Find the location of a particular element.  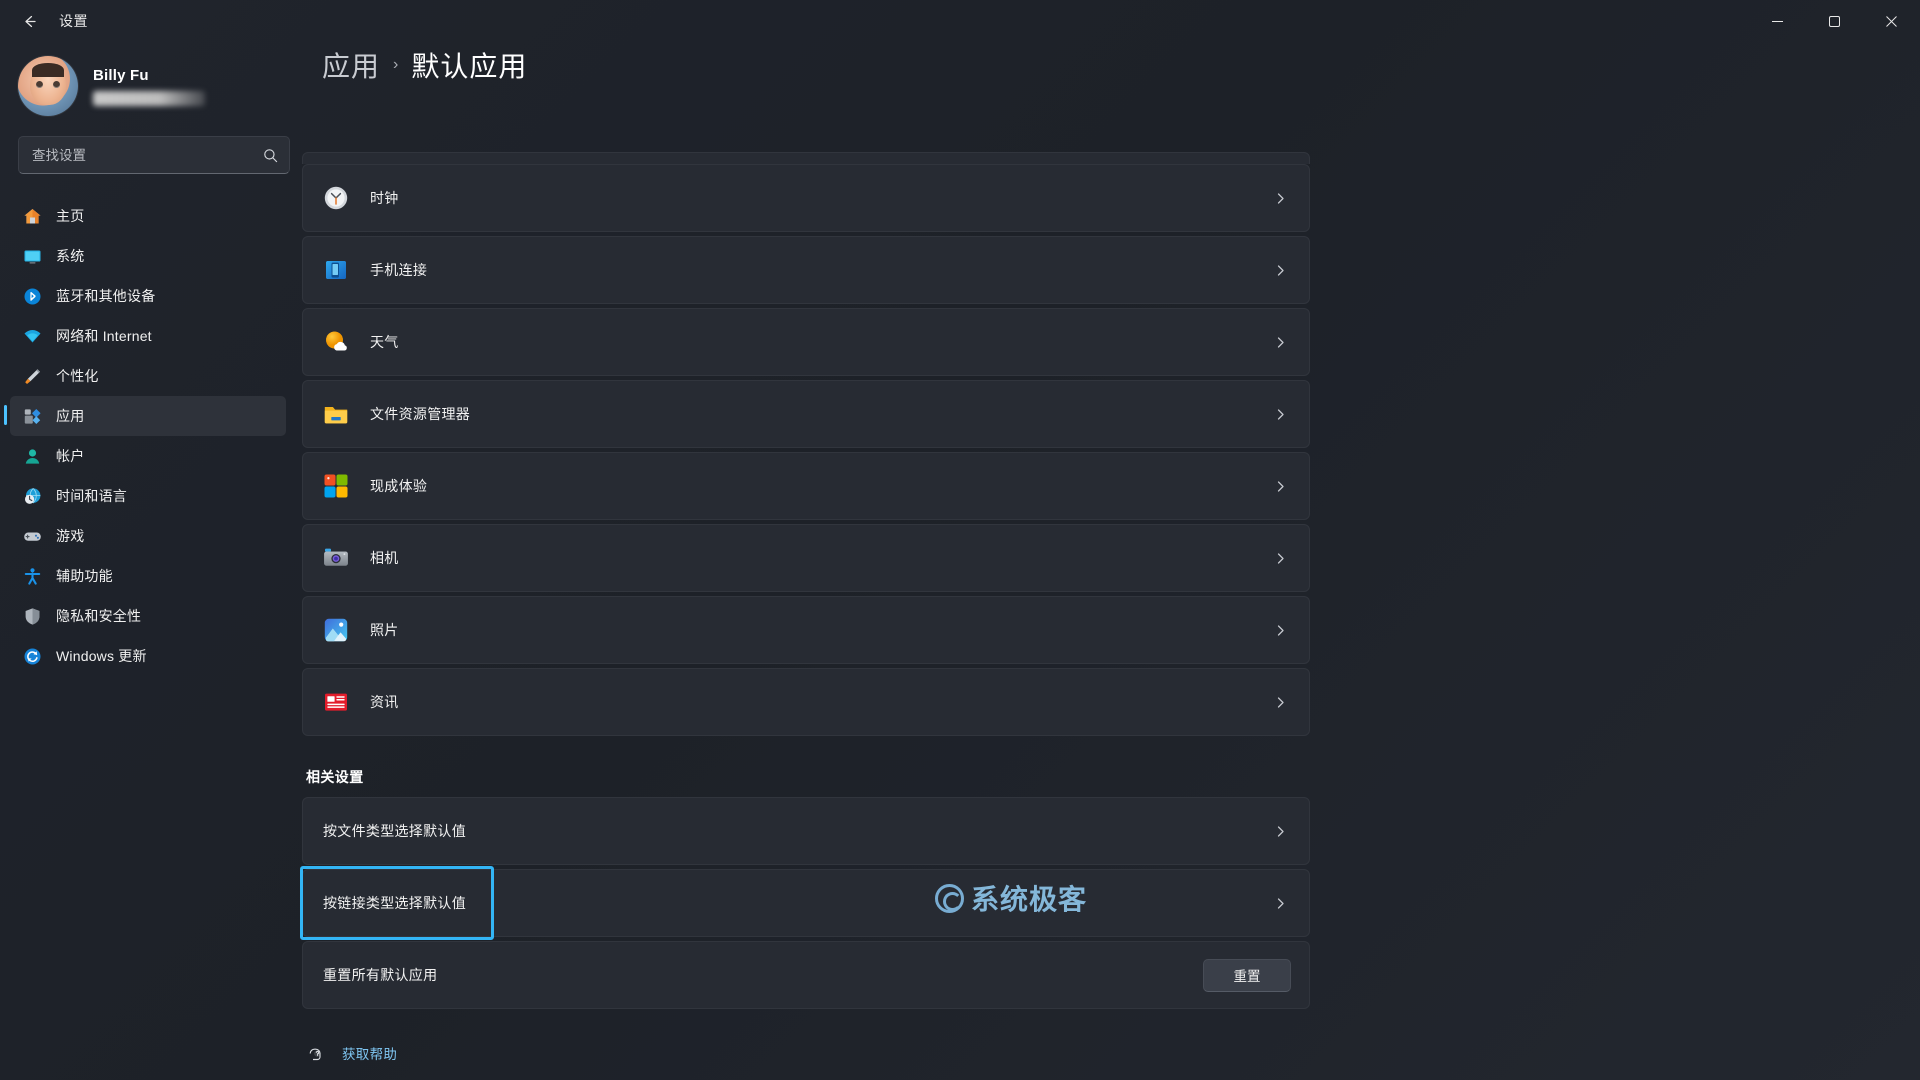

photos-app-icon is located at coordinates (336, 630).